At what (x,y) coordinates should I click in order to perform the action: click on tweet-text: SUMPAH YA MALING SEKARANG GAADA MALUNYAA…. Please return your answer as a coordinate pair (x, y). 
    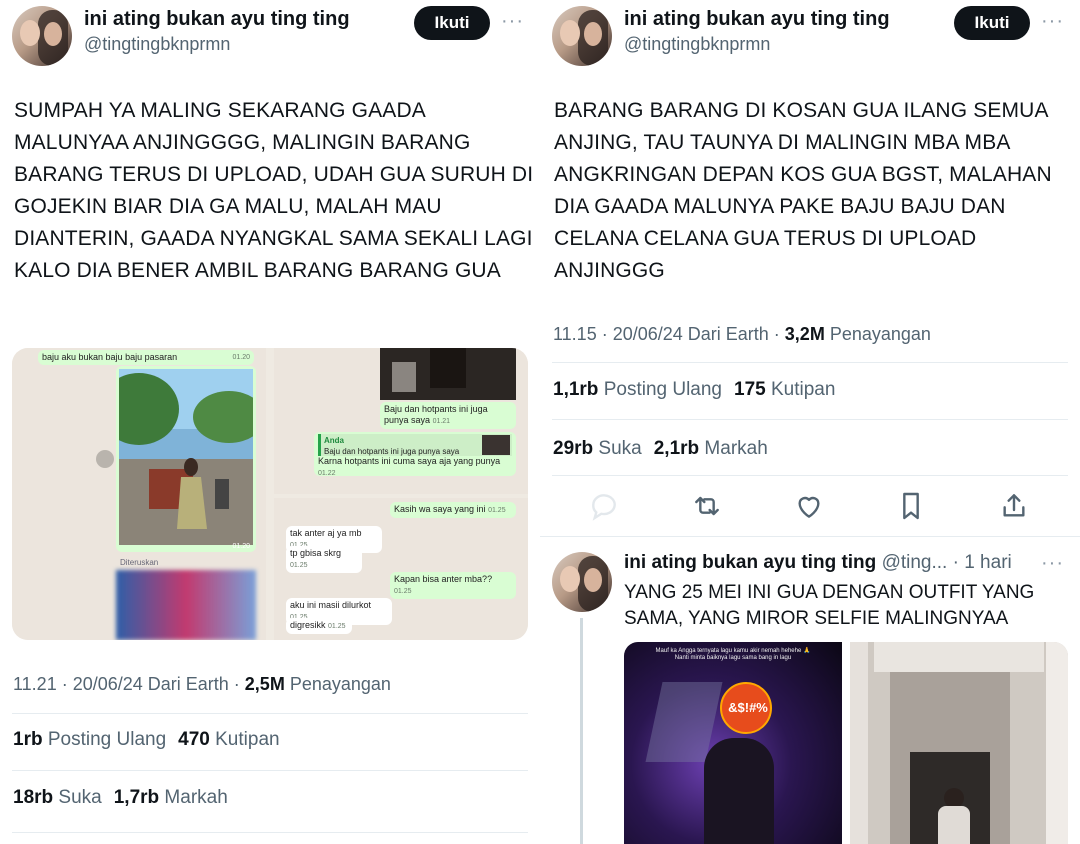
    Looking at the image, I should click on (274, 190).